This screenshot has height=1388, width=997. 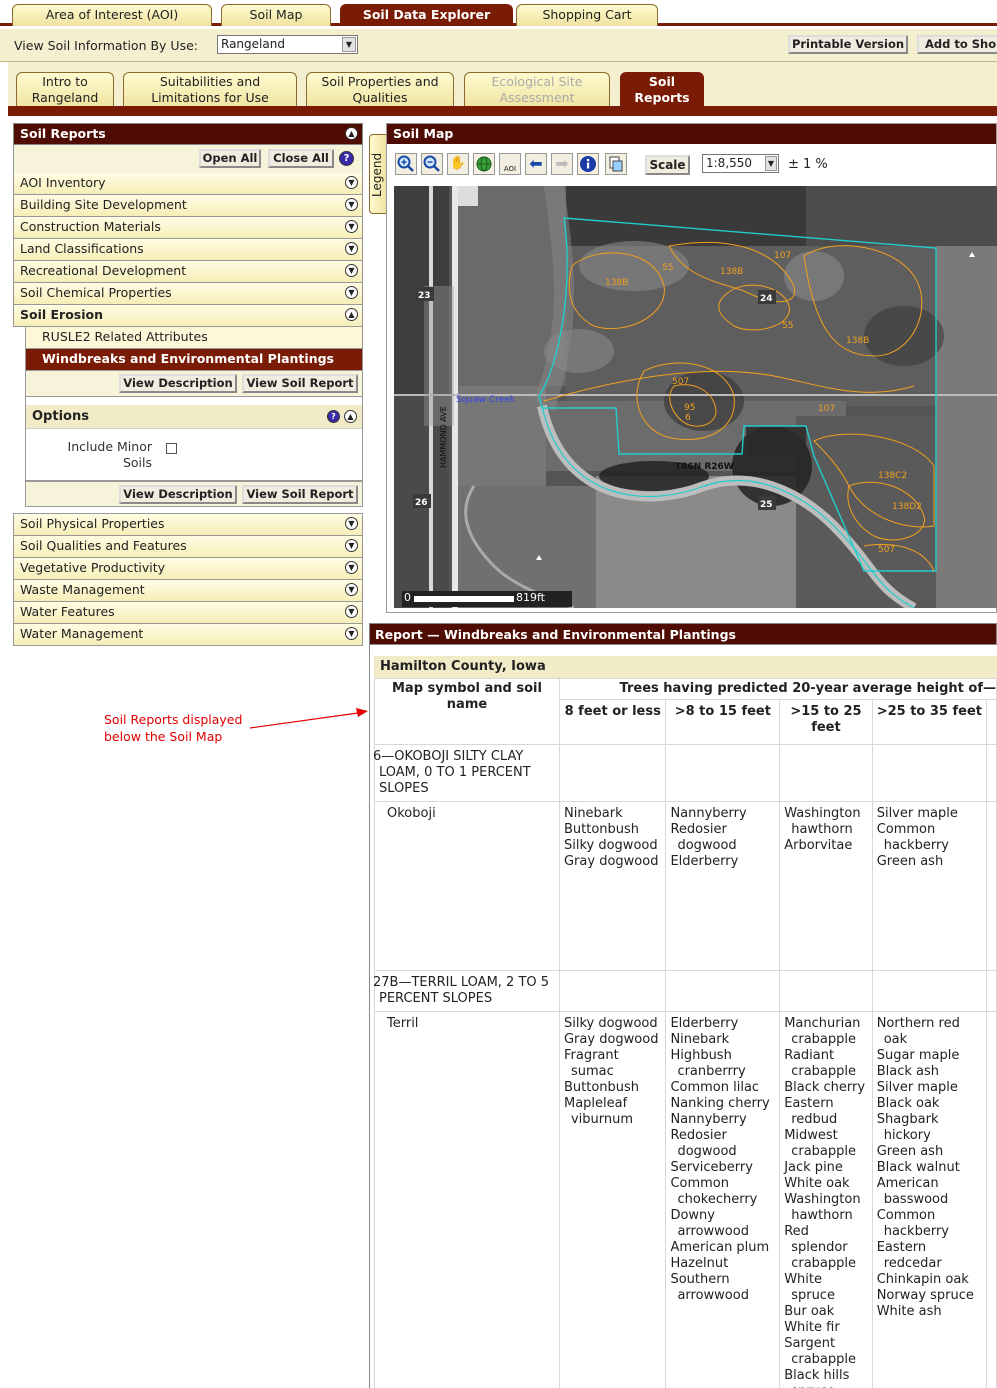 What do you see at coordinates (685, 667) in the screenshot?
I see `county-heading: Hamilton County, Iowa` at bounding box center [685, 667].